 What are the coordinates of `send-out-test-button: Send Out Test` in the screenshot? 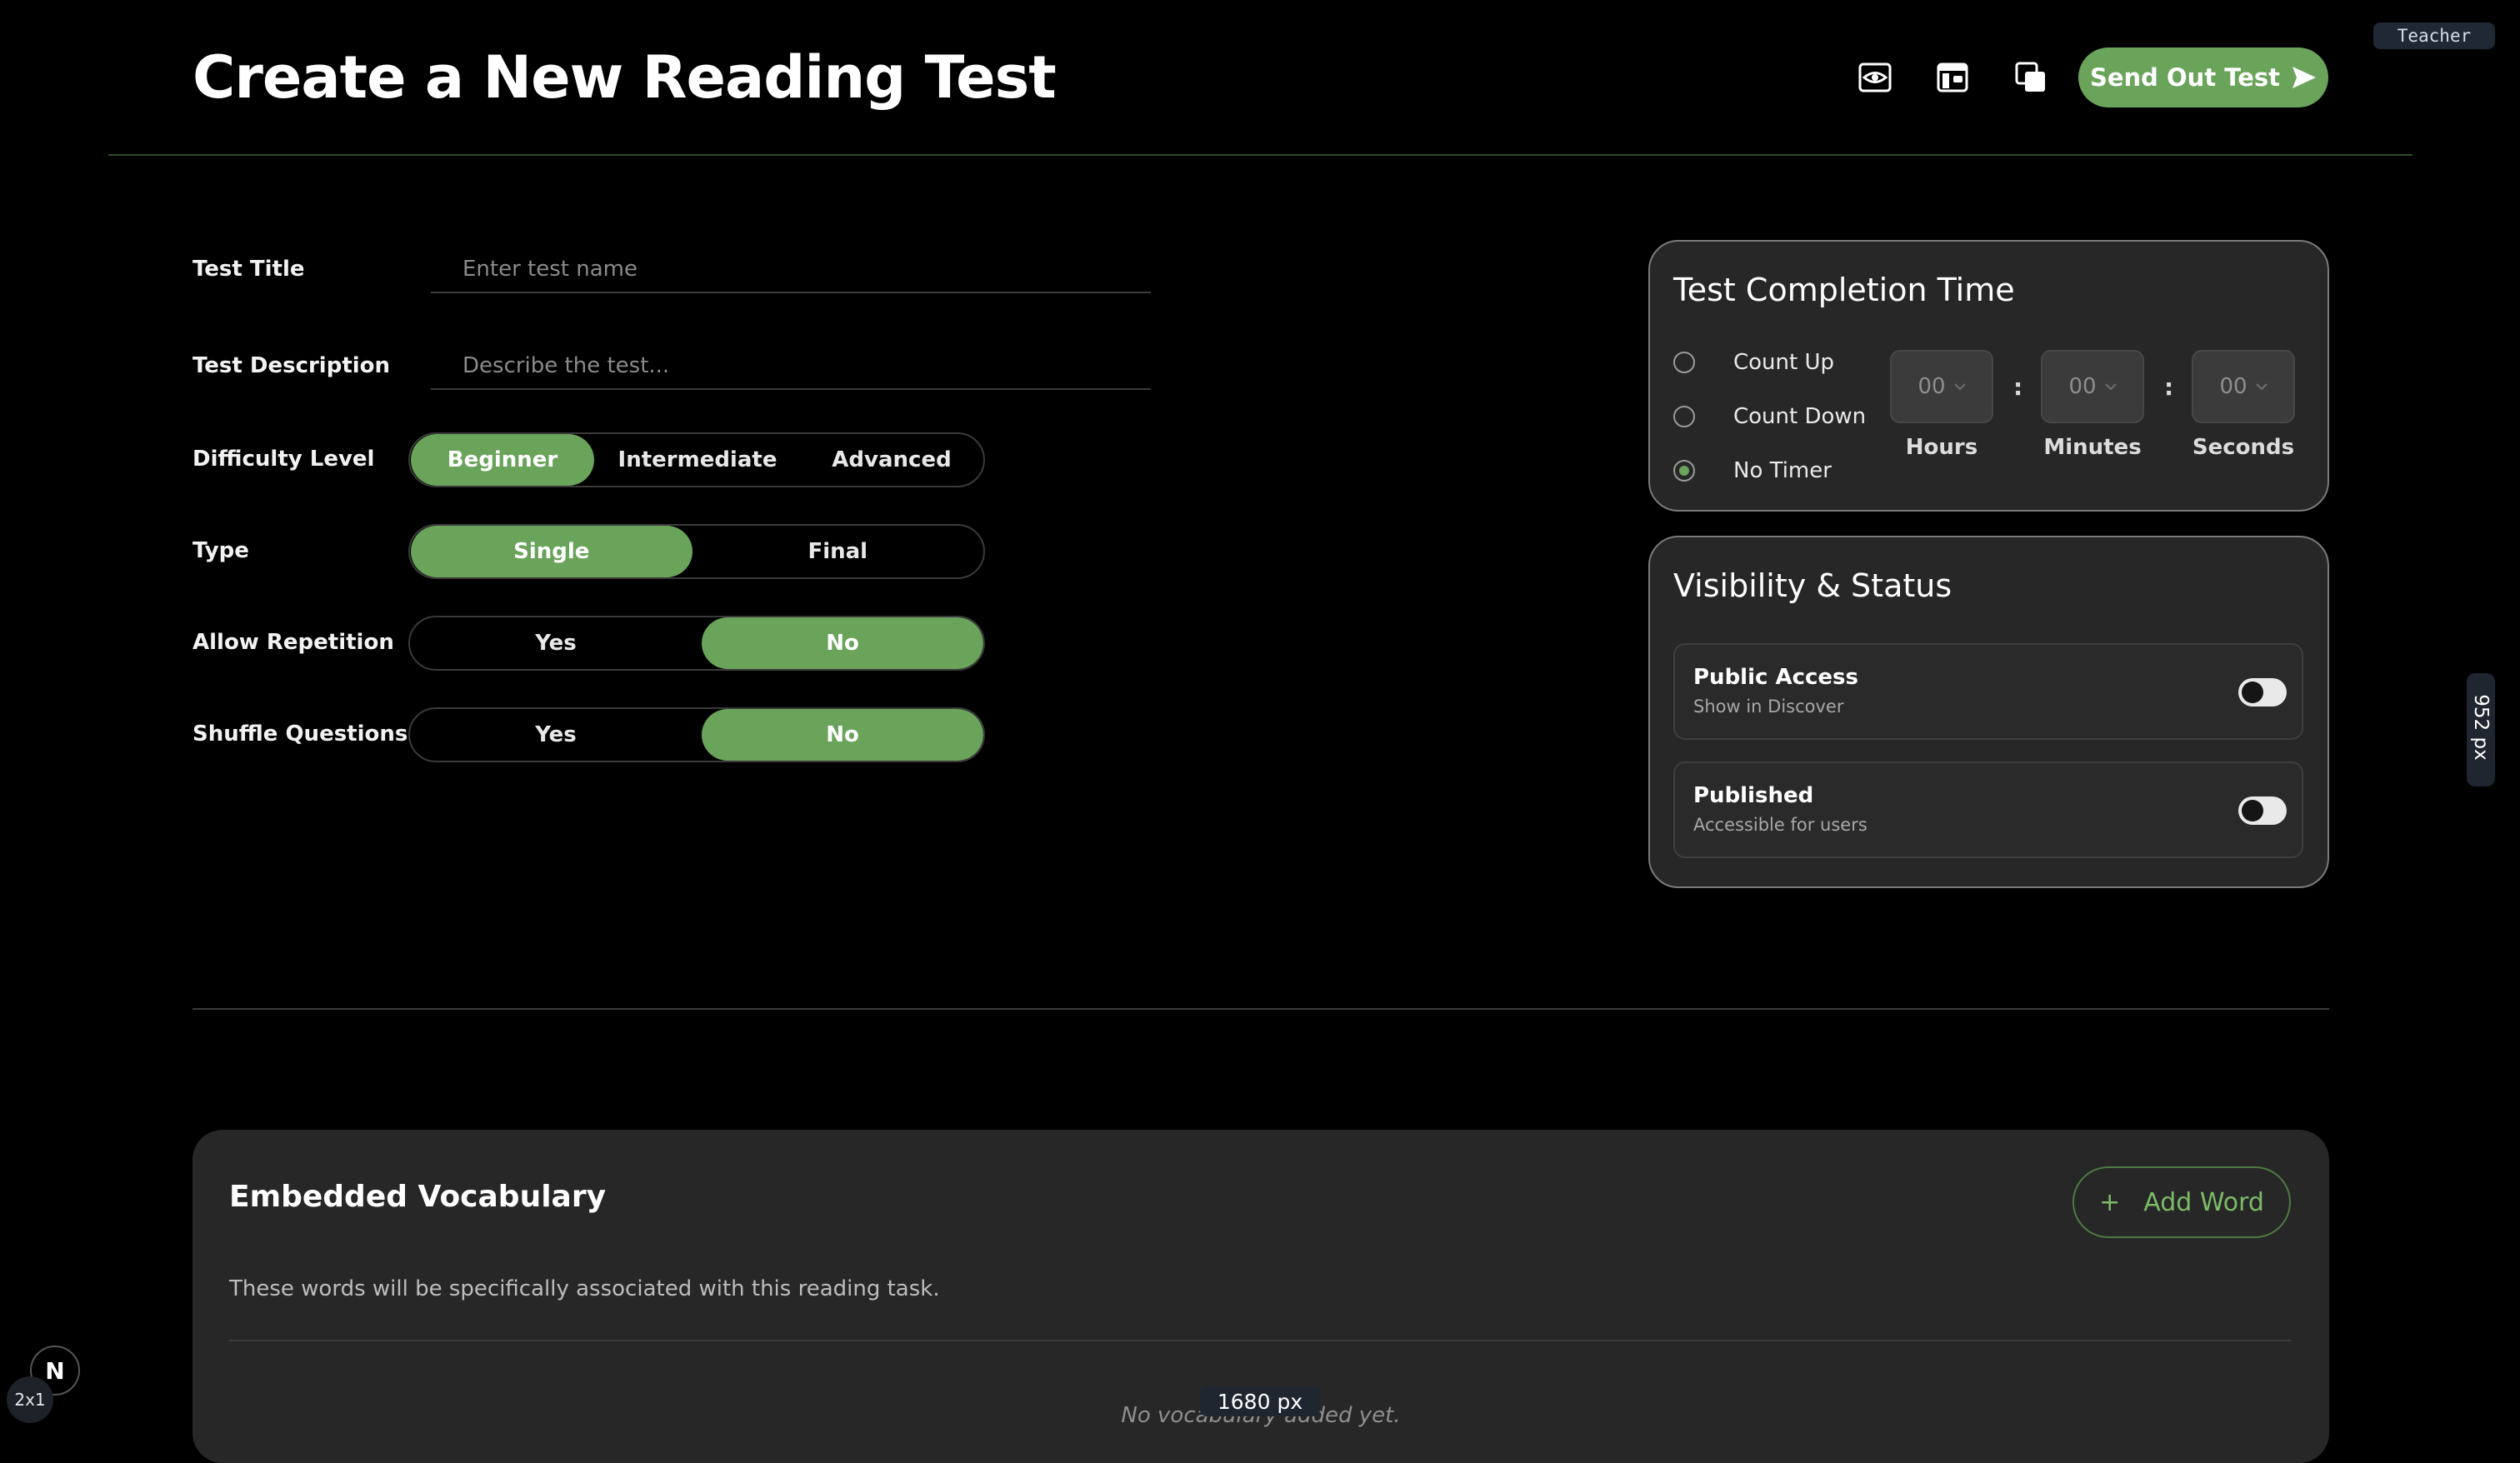 It's located at (2203, 77).